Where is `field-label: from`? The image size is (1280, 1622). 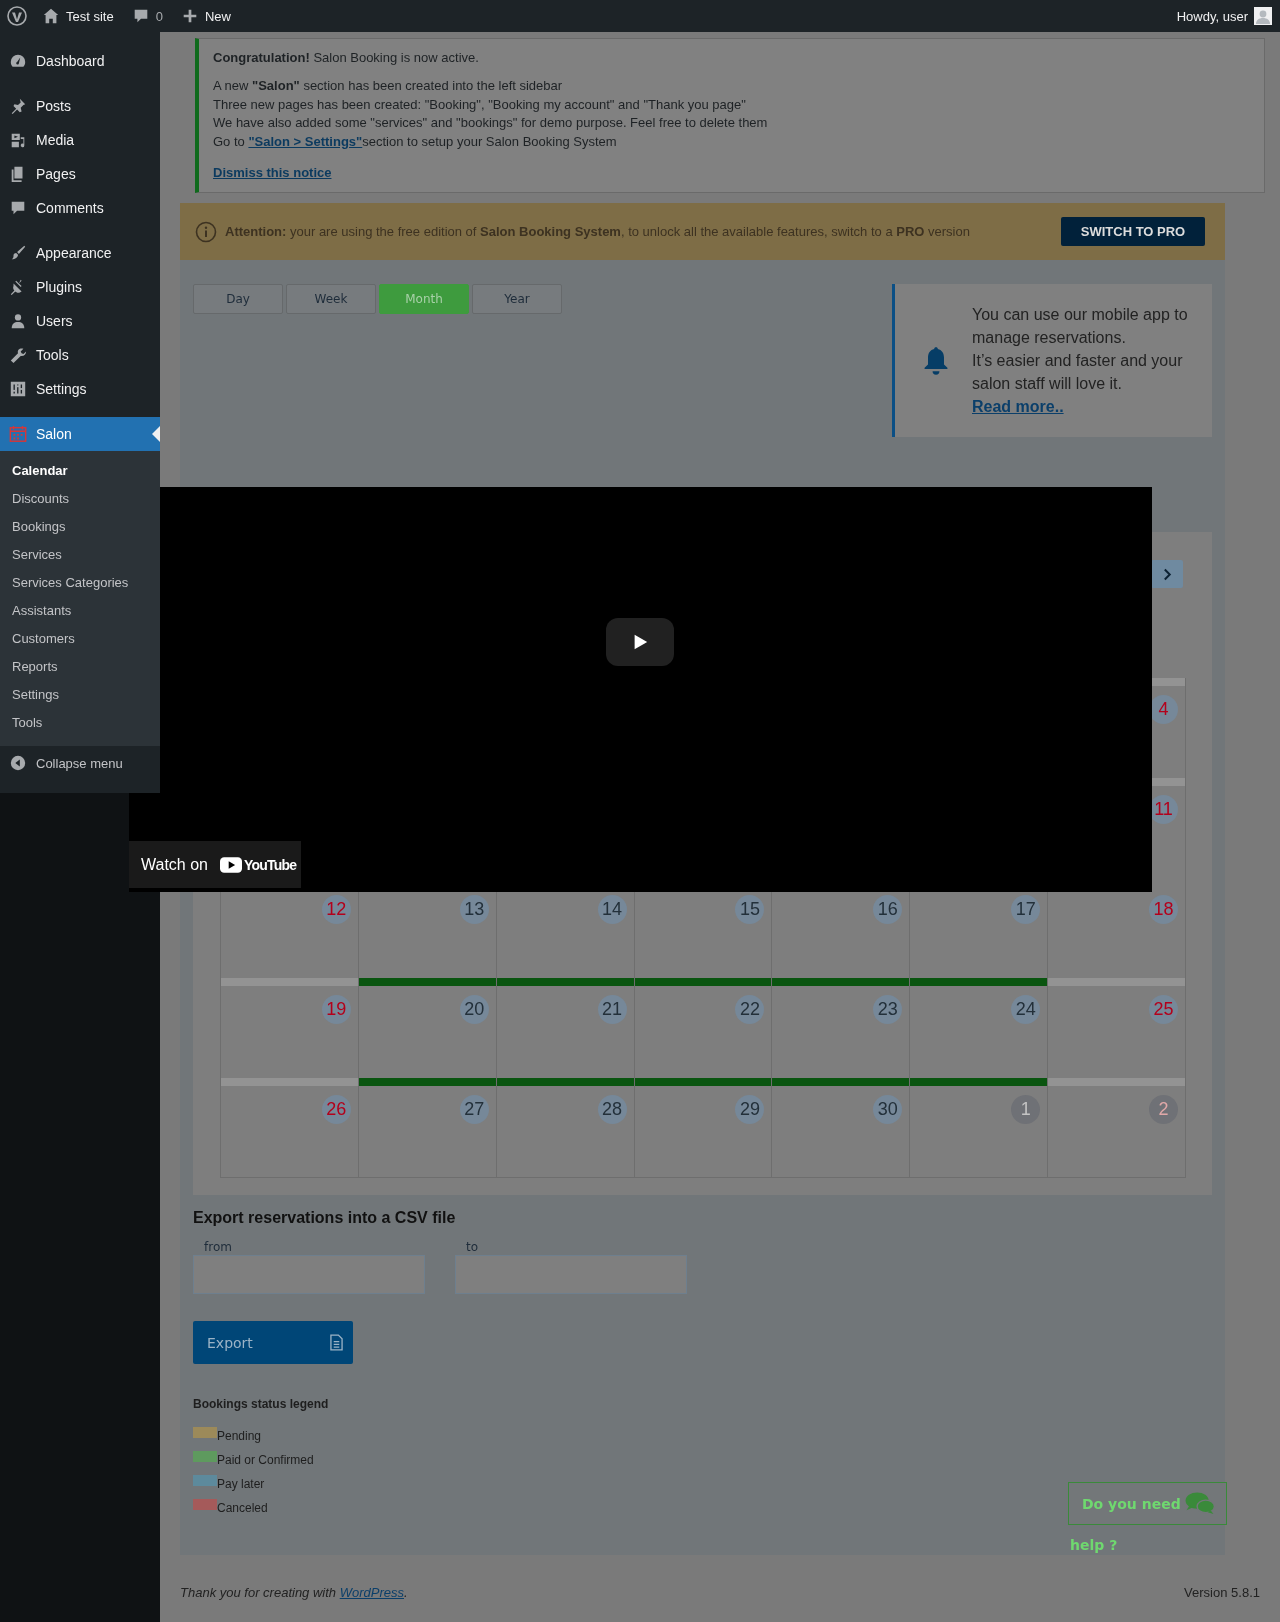 field-label: from is located at coordinates (218, 1247).